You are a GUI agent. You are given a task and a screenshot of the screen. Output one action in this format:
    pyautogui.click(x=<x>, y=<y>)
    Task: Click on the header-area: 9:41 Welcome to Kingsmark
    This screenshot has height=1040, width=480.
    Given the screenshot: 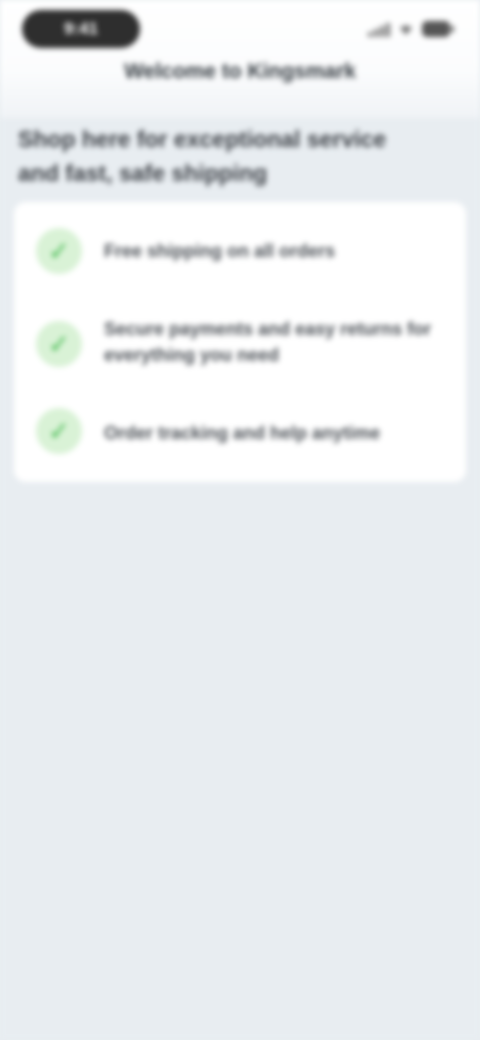 What is the action you would take?
    pyautogui.click(x=240, y=59)
    